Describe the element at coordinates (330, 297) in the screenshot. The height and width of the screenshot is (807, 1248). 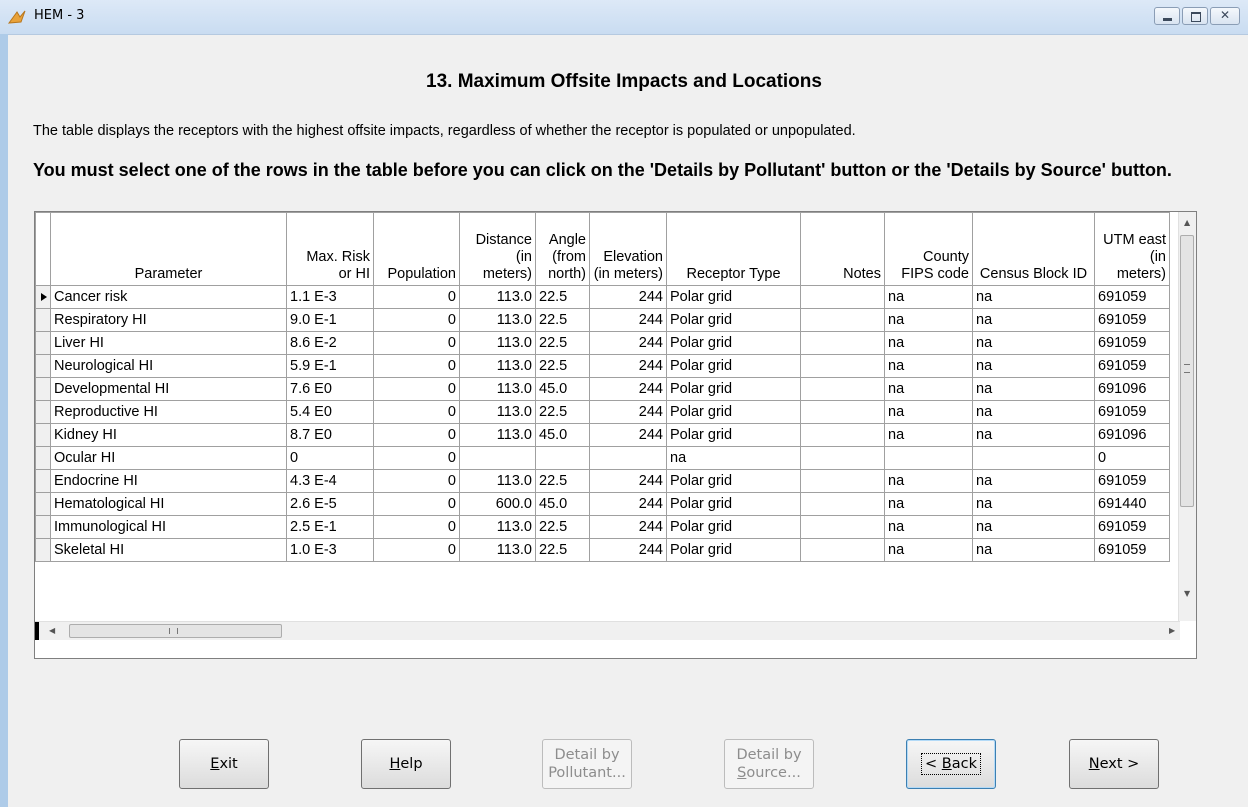
I see `cell-max-risk: 1.1 E-3` at that location.